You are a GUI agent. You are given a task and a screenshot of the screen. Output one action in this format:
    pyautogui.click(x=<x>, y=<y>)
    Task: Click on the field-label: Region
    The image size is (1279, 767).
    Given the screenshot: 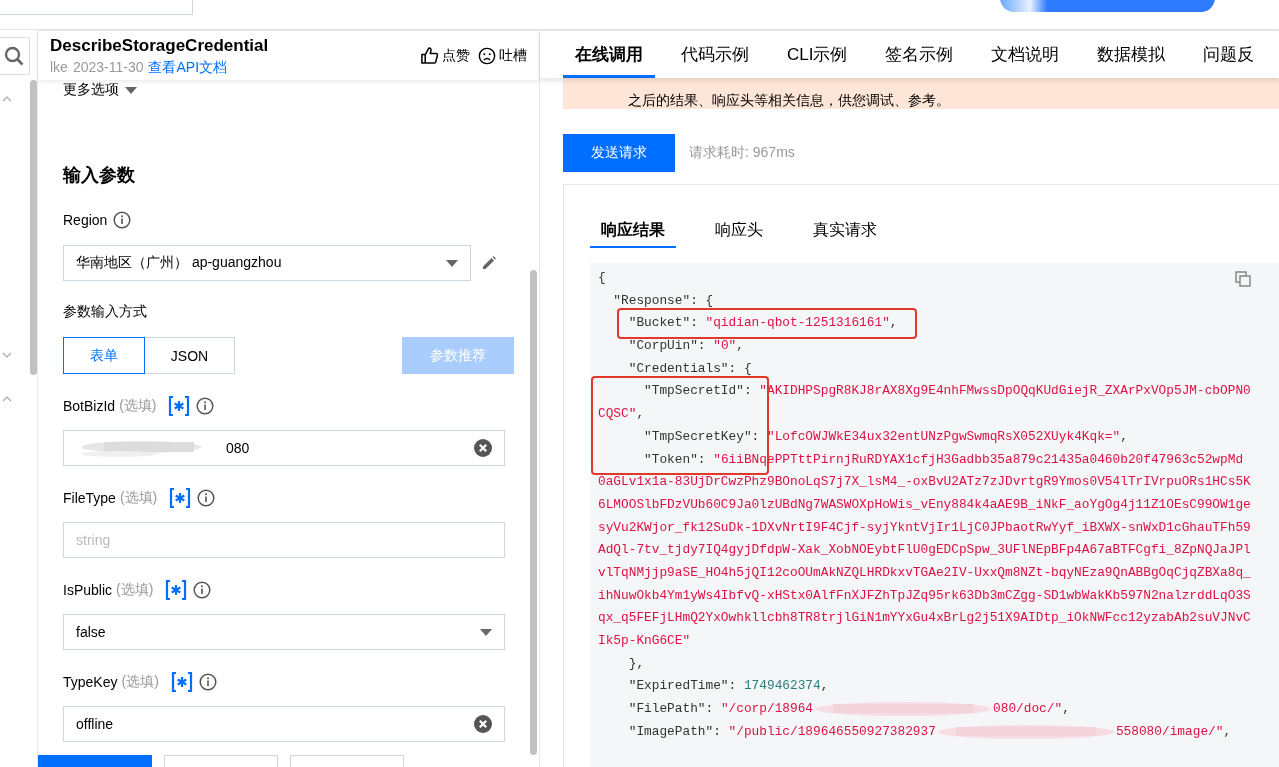 What is the action you would take?
    pyautogui.click(x=85, y=220)
    